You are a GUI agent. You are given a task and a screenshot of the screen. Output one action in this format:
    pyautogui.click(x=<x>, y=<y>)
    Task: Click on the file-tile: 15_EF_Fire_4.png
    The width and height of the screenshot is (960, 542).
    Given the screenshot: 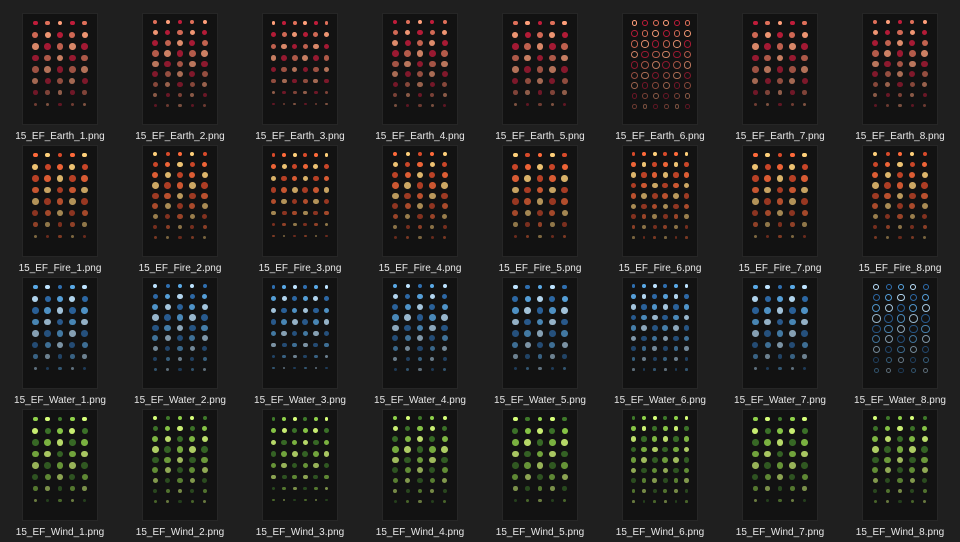 What is the action you would take?
    pyautogui.click(x=420, y=212)
    